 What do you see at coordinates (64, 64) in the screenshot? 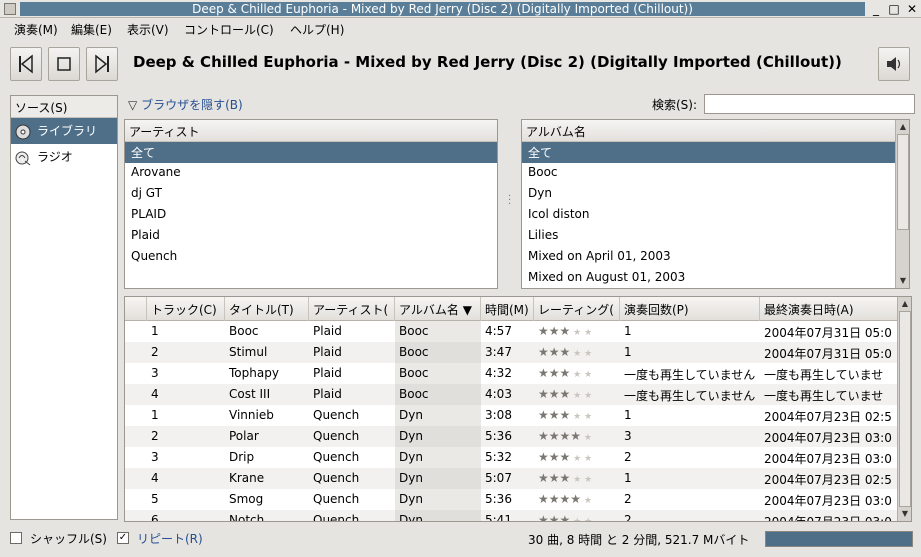
I see `stop-button` at bounding box center [64, 64].